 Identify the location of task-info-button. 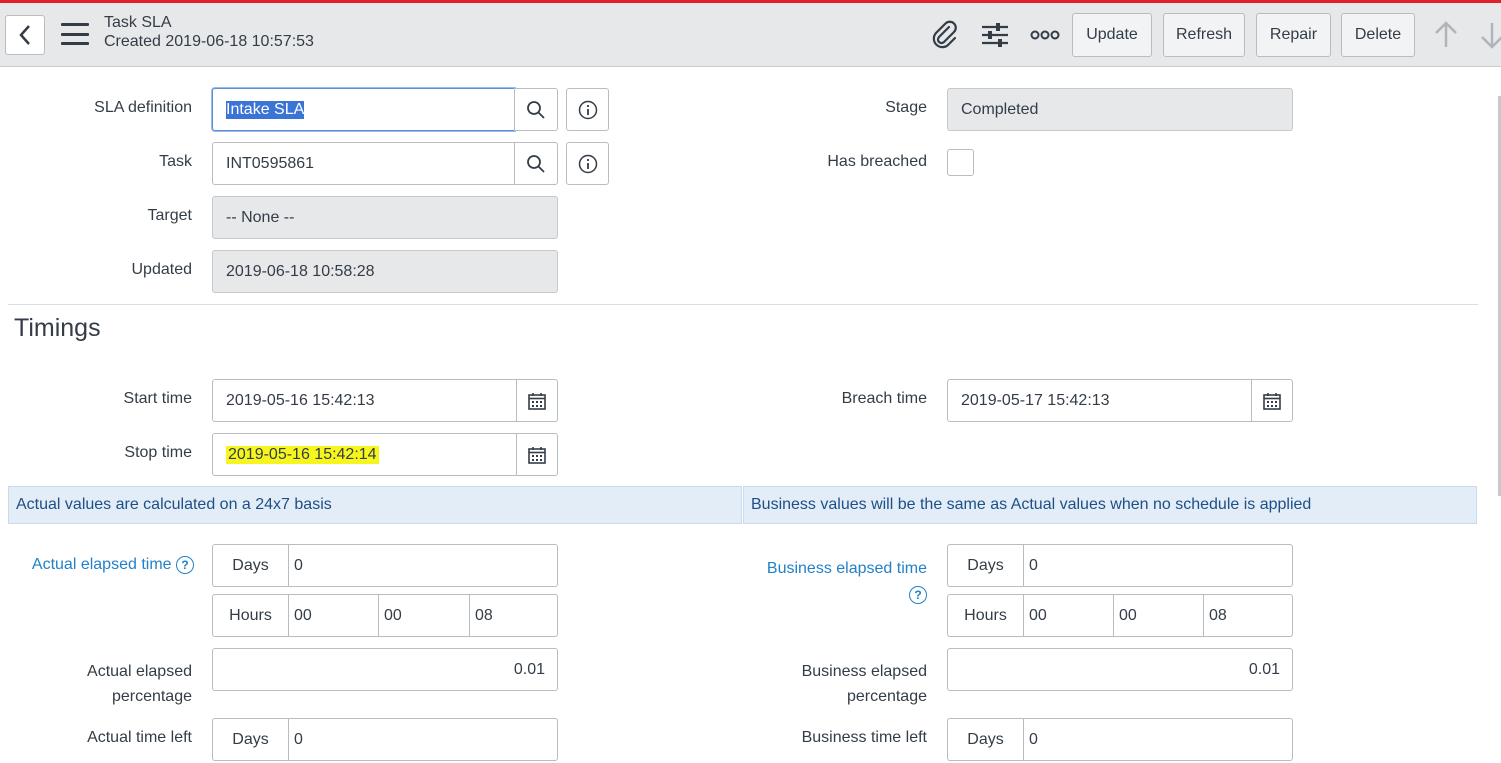
(587, 163).